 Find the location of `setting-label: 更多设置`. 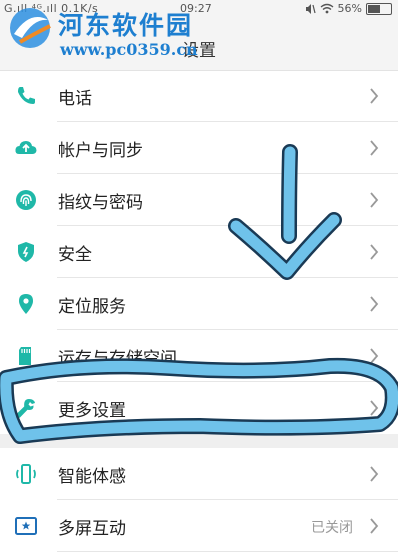

setting-label: 更多设置 is located at coordinates (92, 411).